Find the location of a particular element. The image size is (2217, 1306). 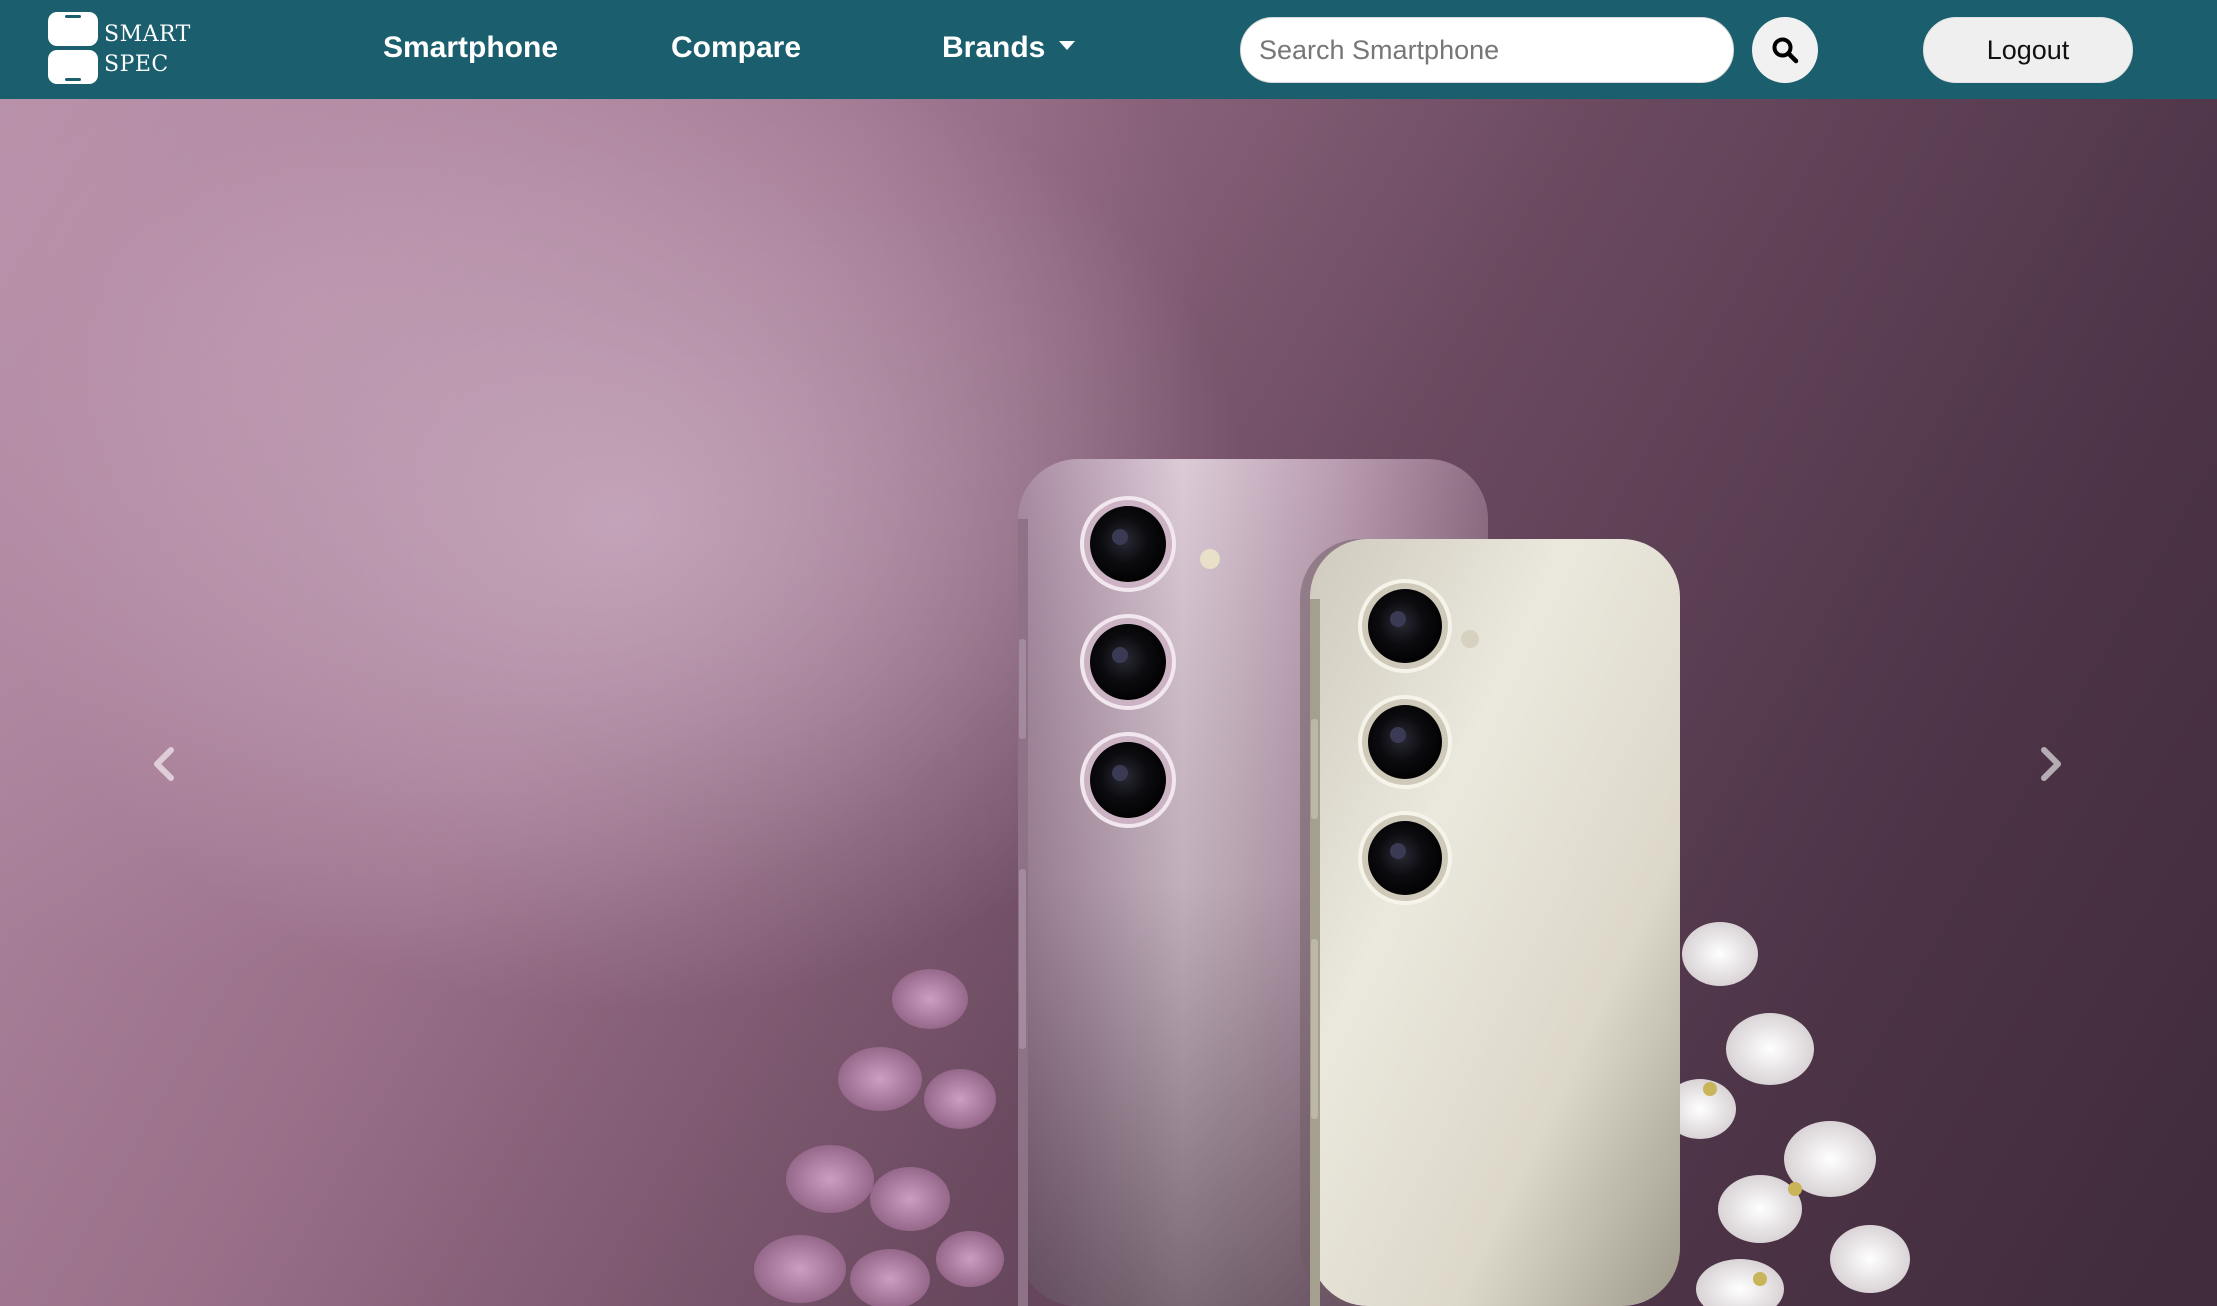

search-button is located at coordinates (1785, 50).